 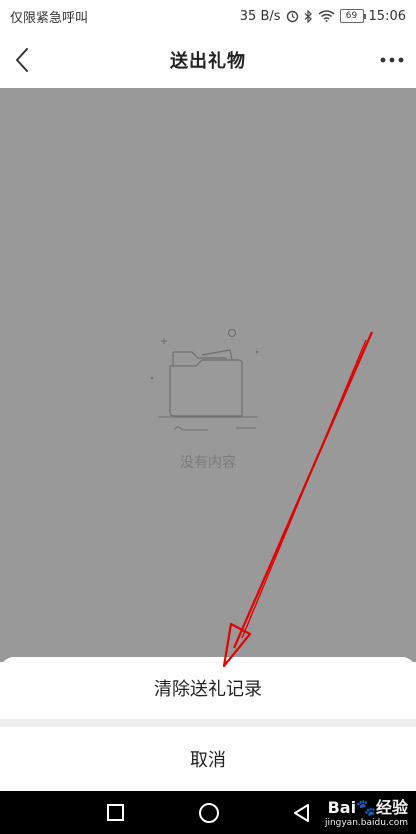 I want to click on wifi-icon, so click(x=326, y=16).